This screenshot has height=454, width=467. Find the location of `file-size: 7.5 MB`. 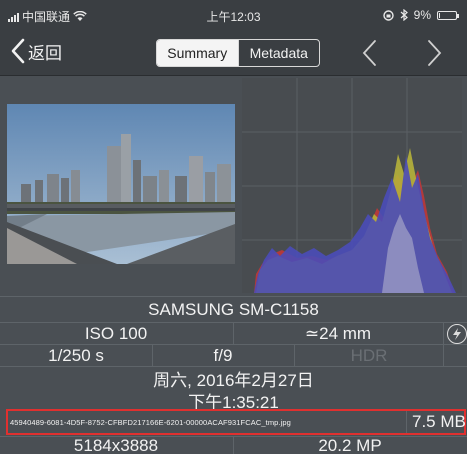

file-size: 7.5 MB is located at coordinates (439, 421).